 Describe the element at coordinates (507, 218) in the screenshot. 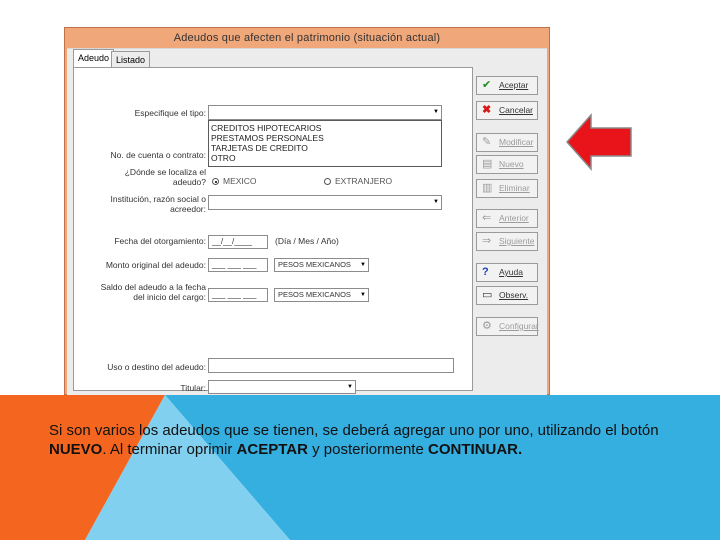

I see `anterior-button: ⇐ Anterior` at that location.